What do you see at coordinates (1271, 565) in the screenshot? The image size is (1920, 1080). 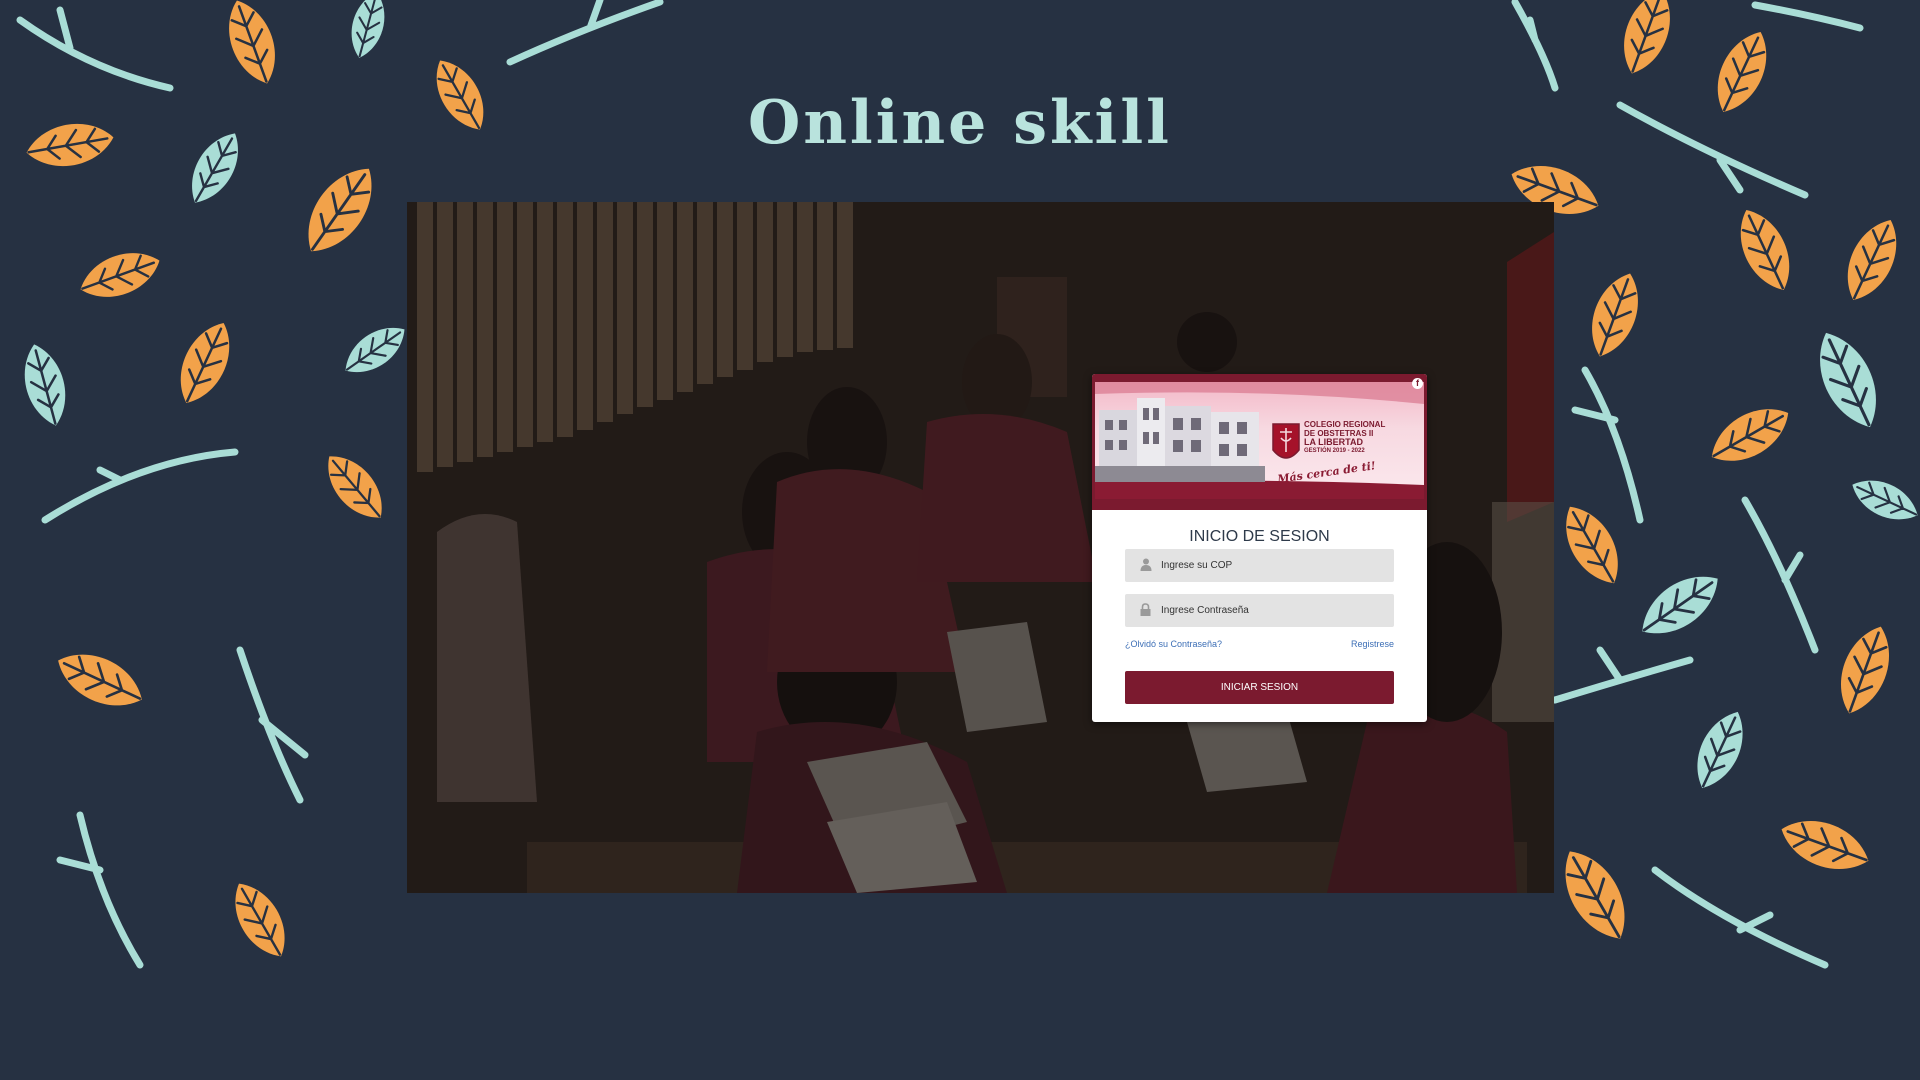 I see `cop-input` at bounding box center [1271, 565].